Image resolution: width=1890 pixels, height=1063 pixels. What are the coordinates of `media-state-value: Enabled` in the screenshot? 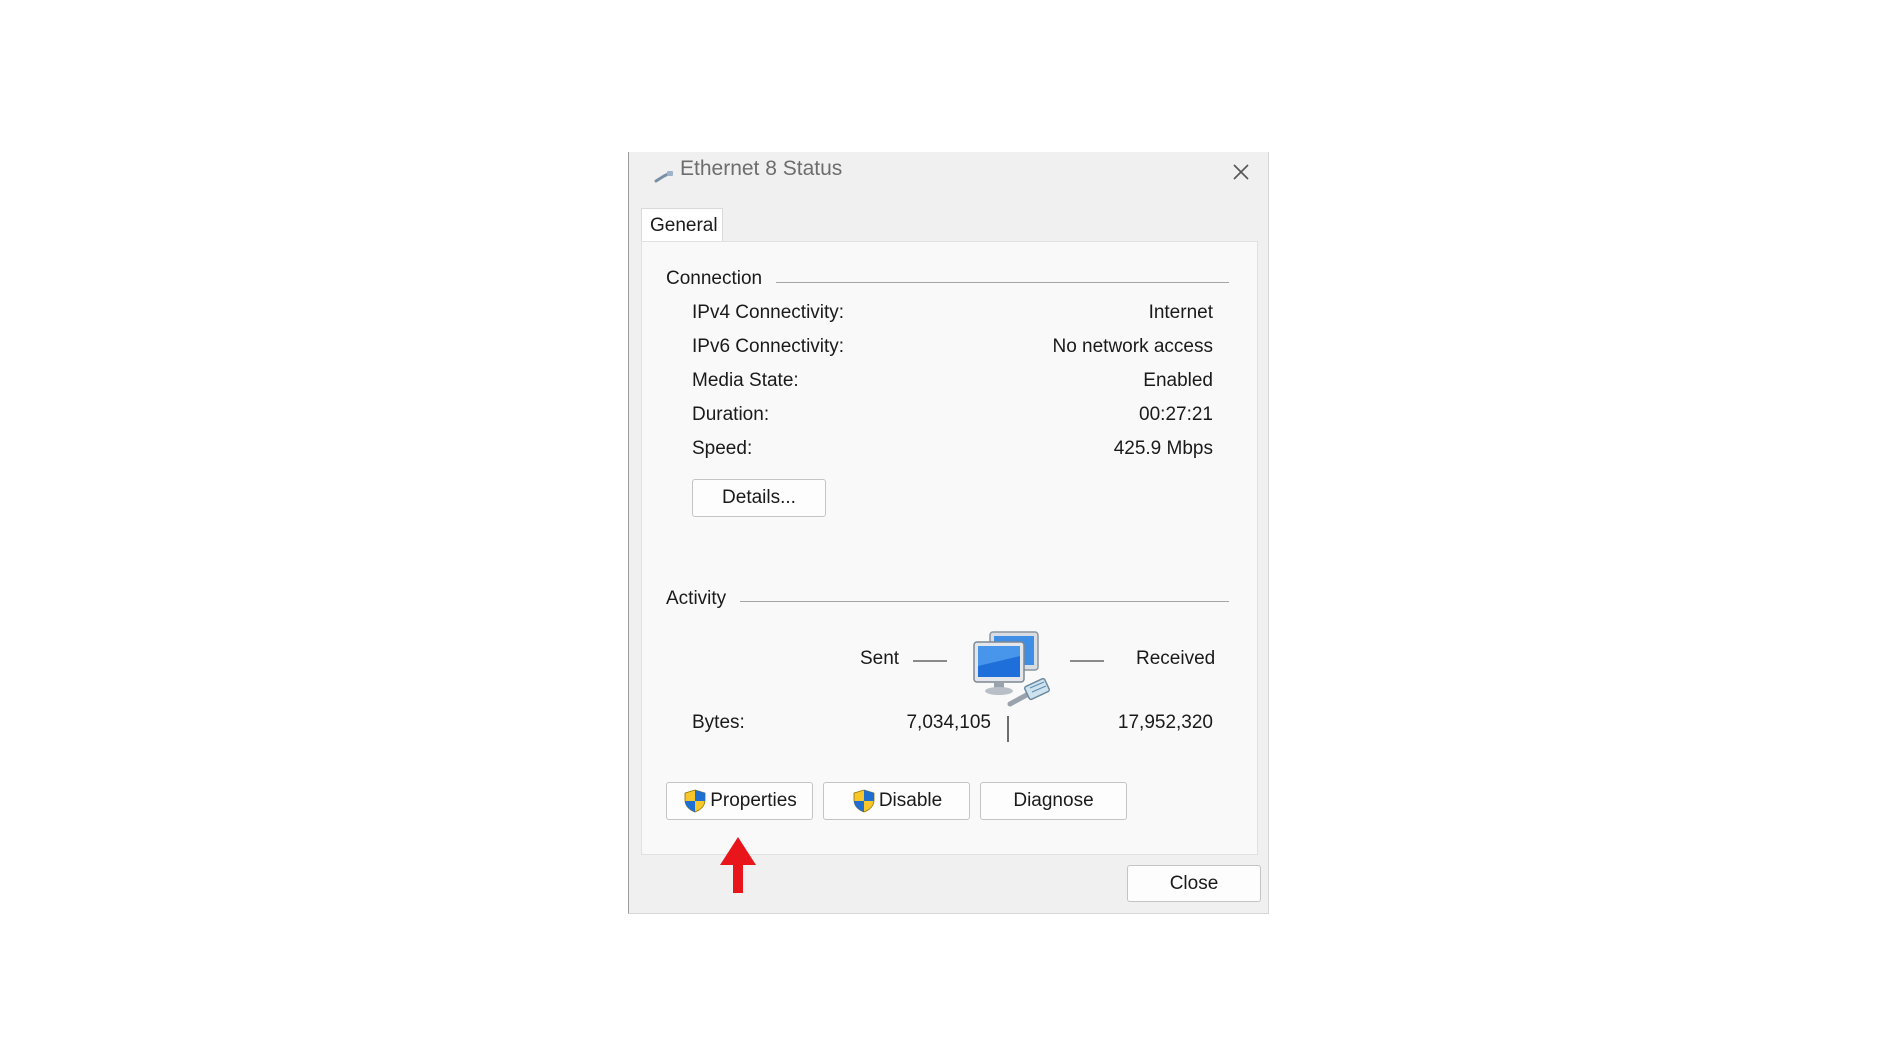 It's located at (1178, 380).